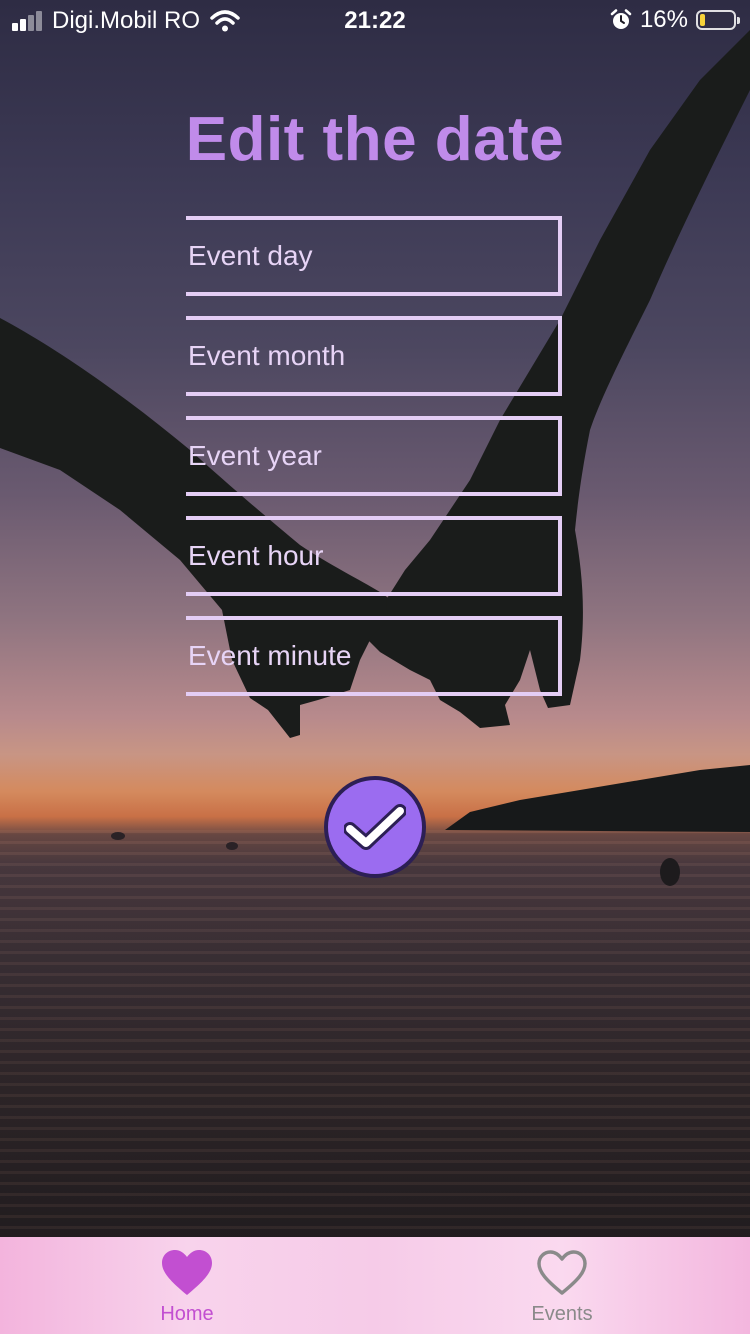 The width and height of the screenshot is (750, 1334). Describe the element at coordinates (562, 1272) in the screenshot. I see `heart-outline-icon` at that location.